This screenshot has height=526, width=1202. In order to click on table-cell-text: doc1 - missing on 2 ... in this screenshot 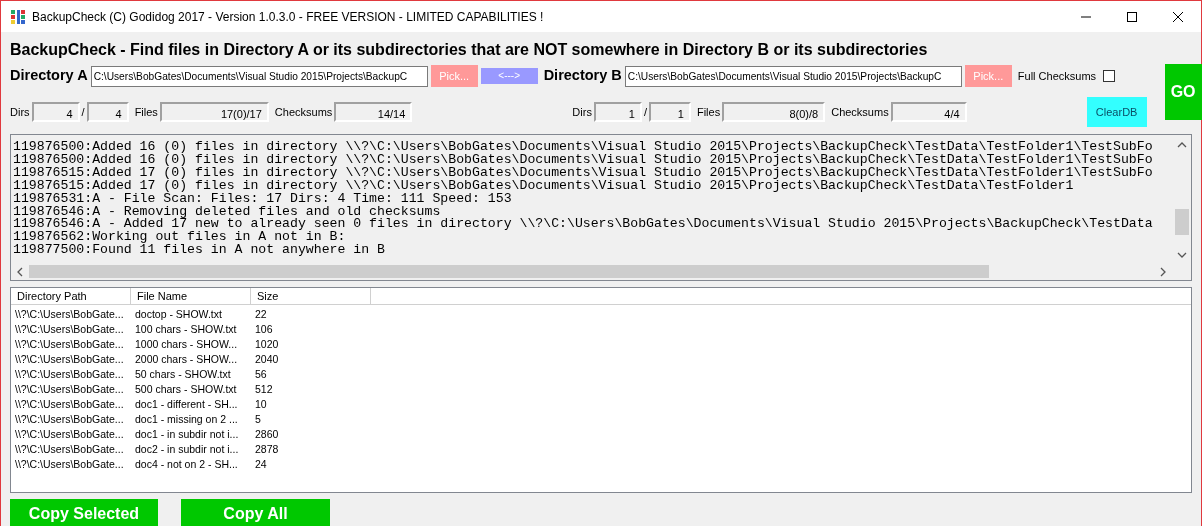, I will do `click(186, 419)`.